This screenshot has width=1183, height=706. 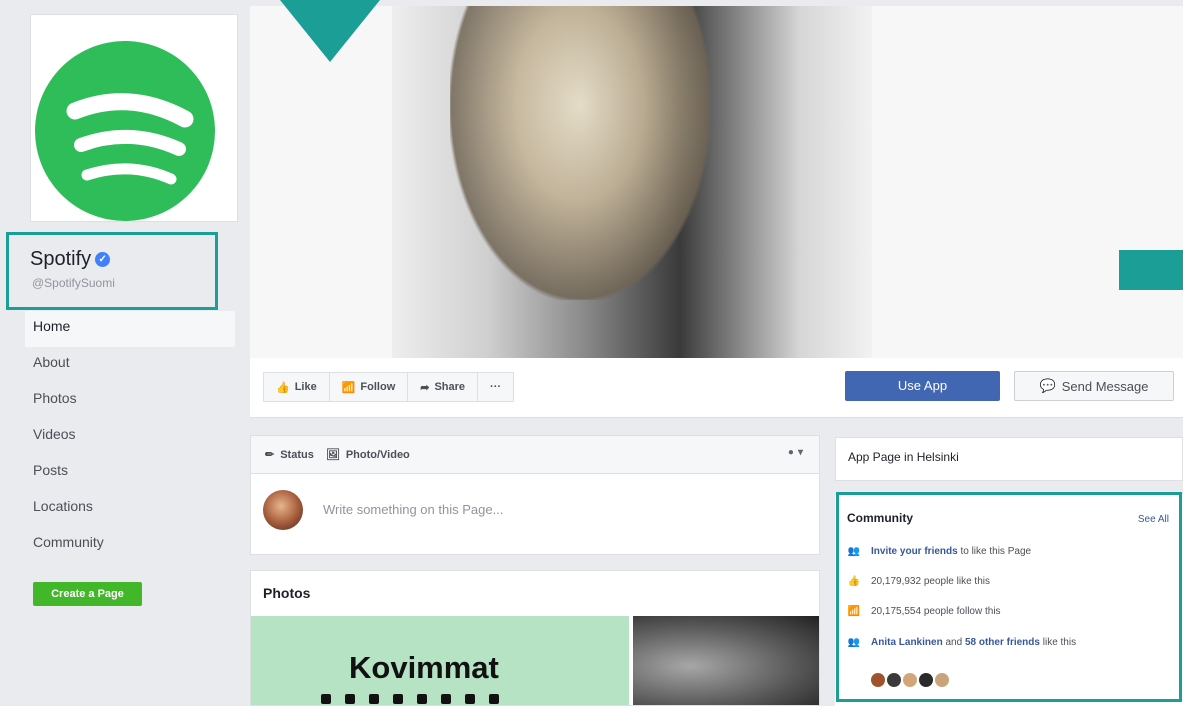 What do you see at coordinates (922, 386) in the screenshot?
I see `use-app-button: Use App` at bounding box center [922, 386].